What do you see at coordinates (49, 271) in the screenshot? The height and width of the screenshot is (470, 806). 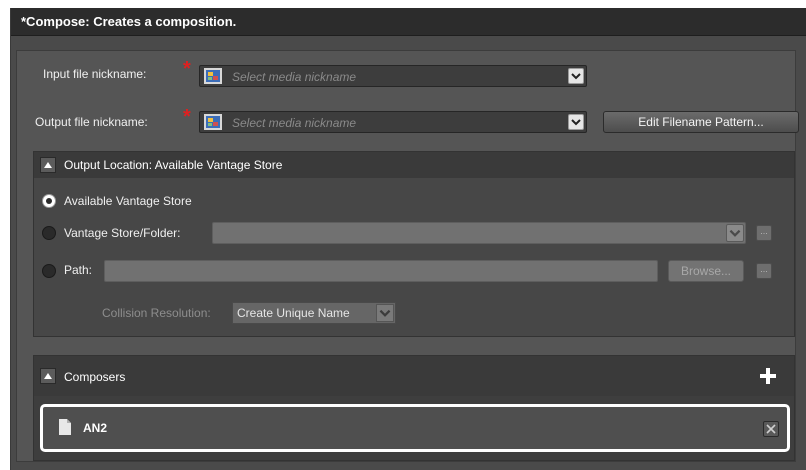 I see `radio-path` at bounding box center [49, 271].